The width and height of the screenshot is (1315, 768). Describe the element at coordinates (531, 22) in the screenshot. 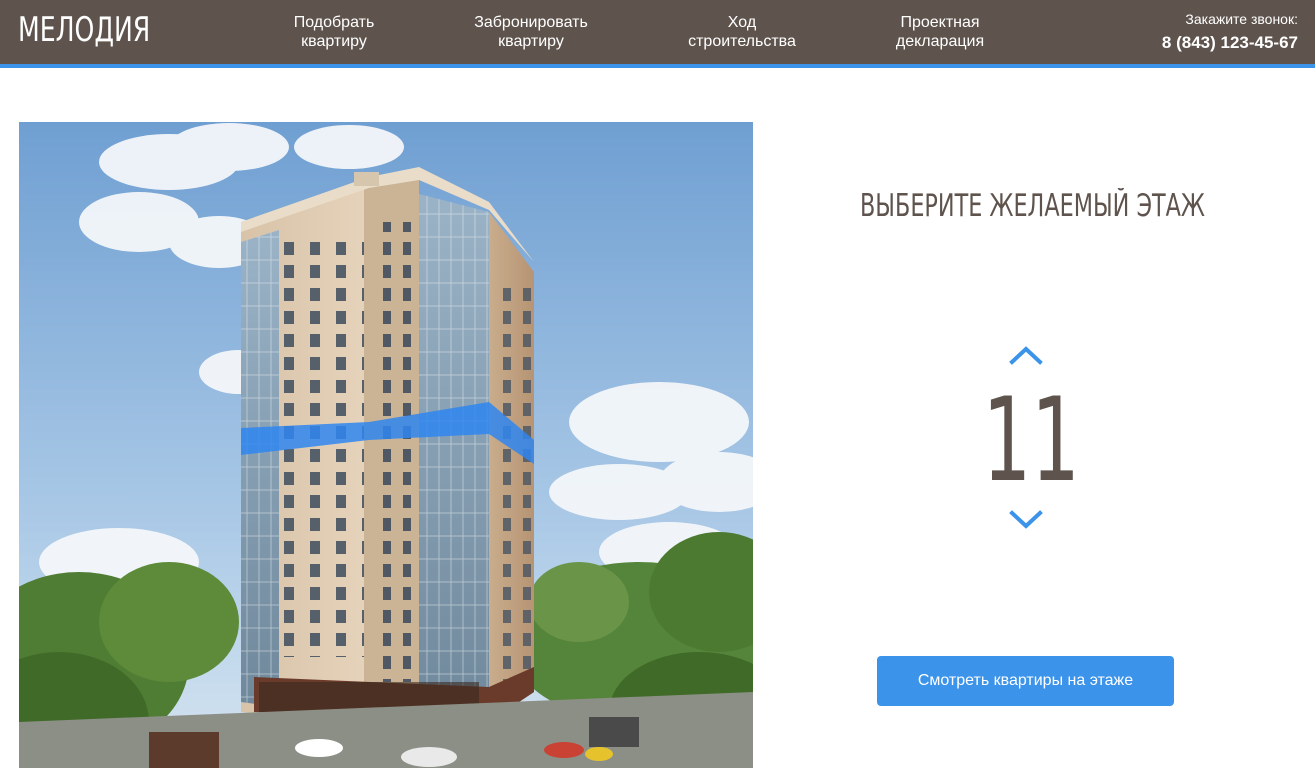

I see `nav-label: Забронировать` at that location.